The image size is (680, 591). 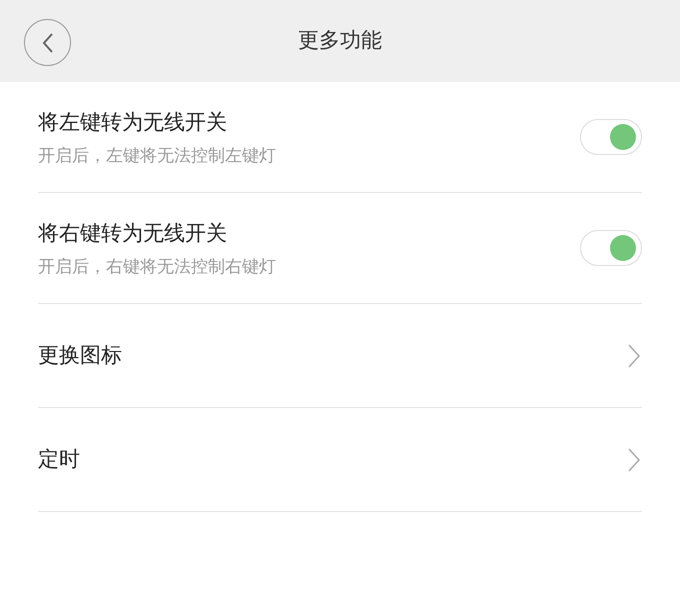 What do you see at coordinates (133, 122) in the screenshot?
I see `setting-title: 将左键转为无线开关` at bounding box center [133, 122].